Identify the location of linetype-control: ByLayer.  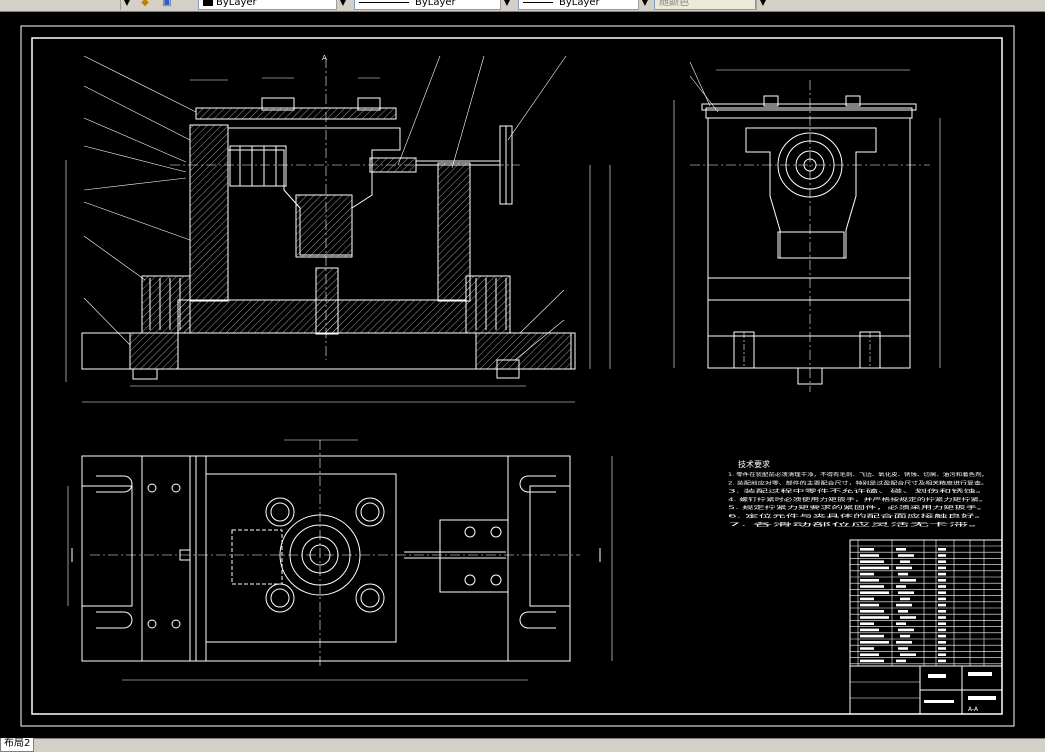
(430, 5).